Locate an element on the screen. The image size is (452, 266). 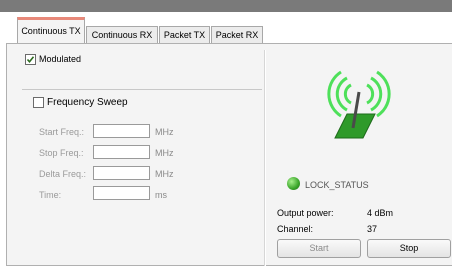
start-button: Start is located at coordinates (319, 248).